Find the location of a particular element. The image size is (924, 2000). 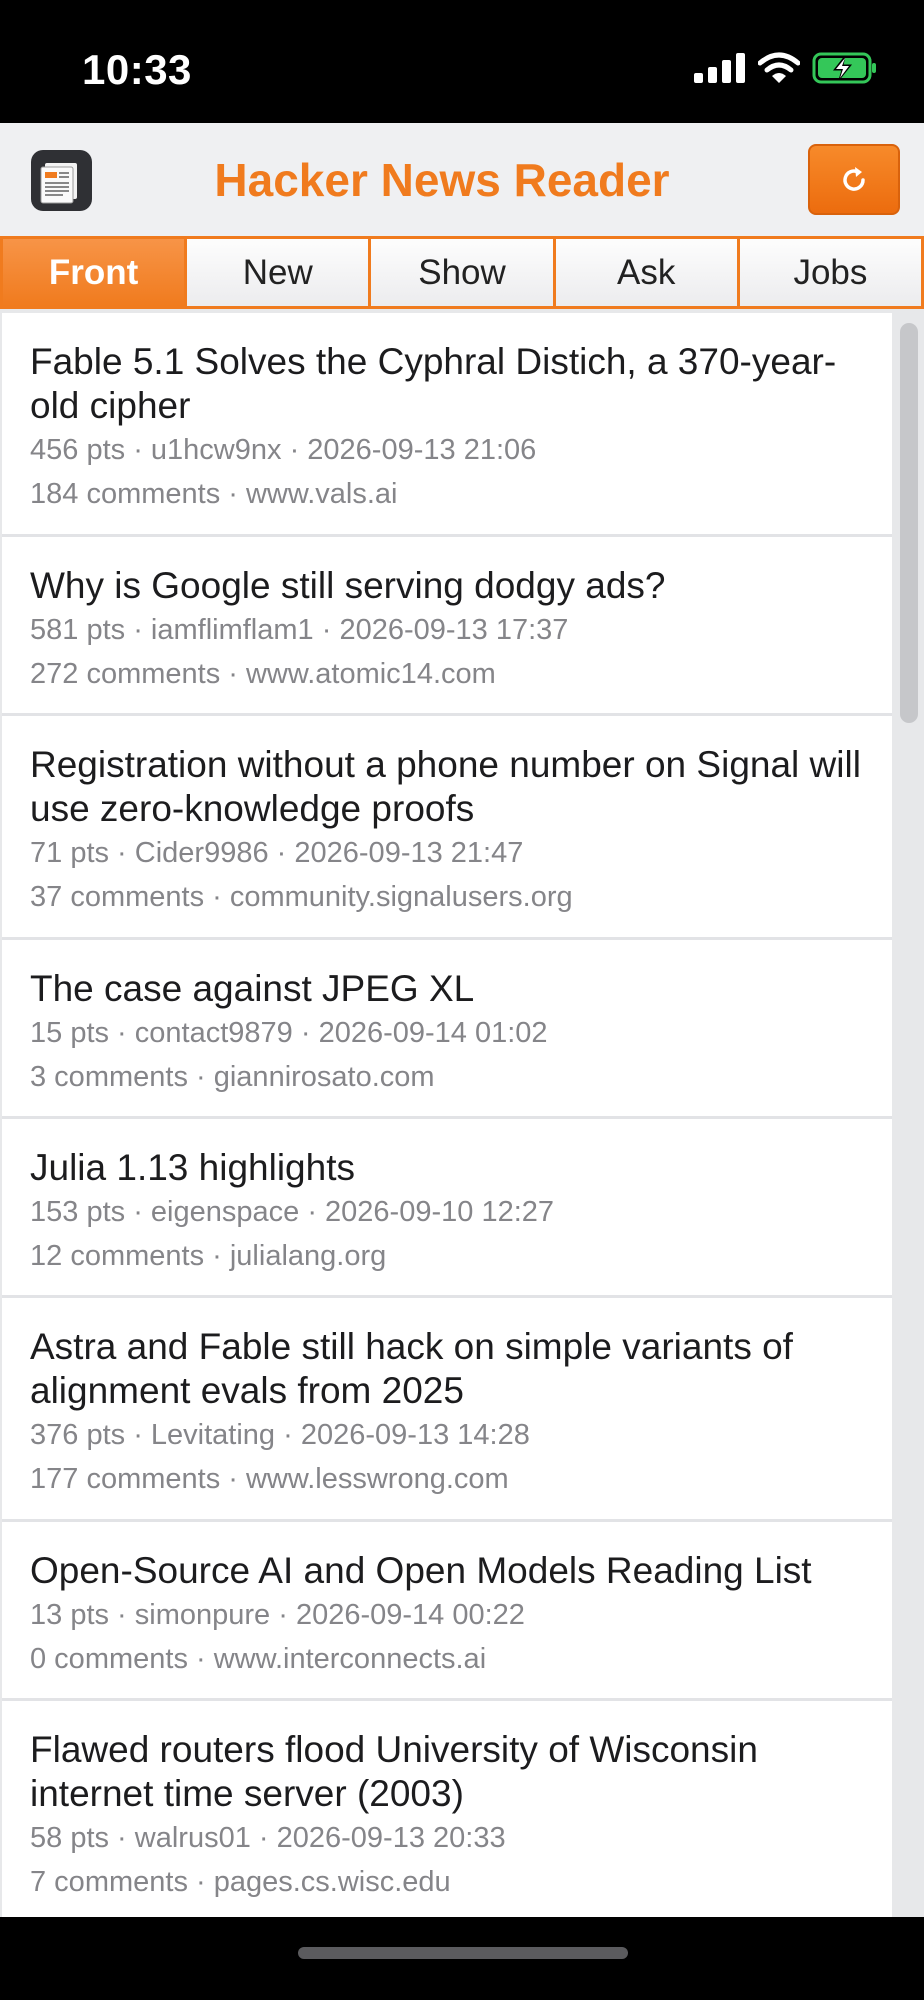

home-bar-area is located at coordinates (462, 1958).